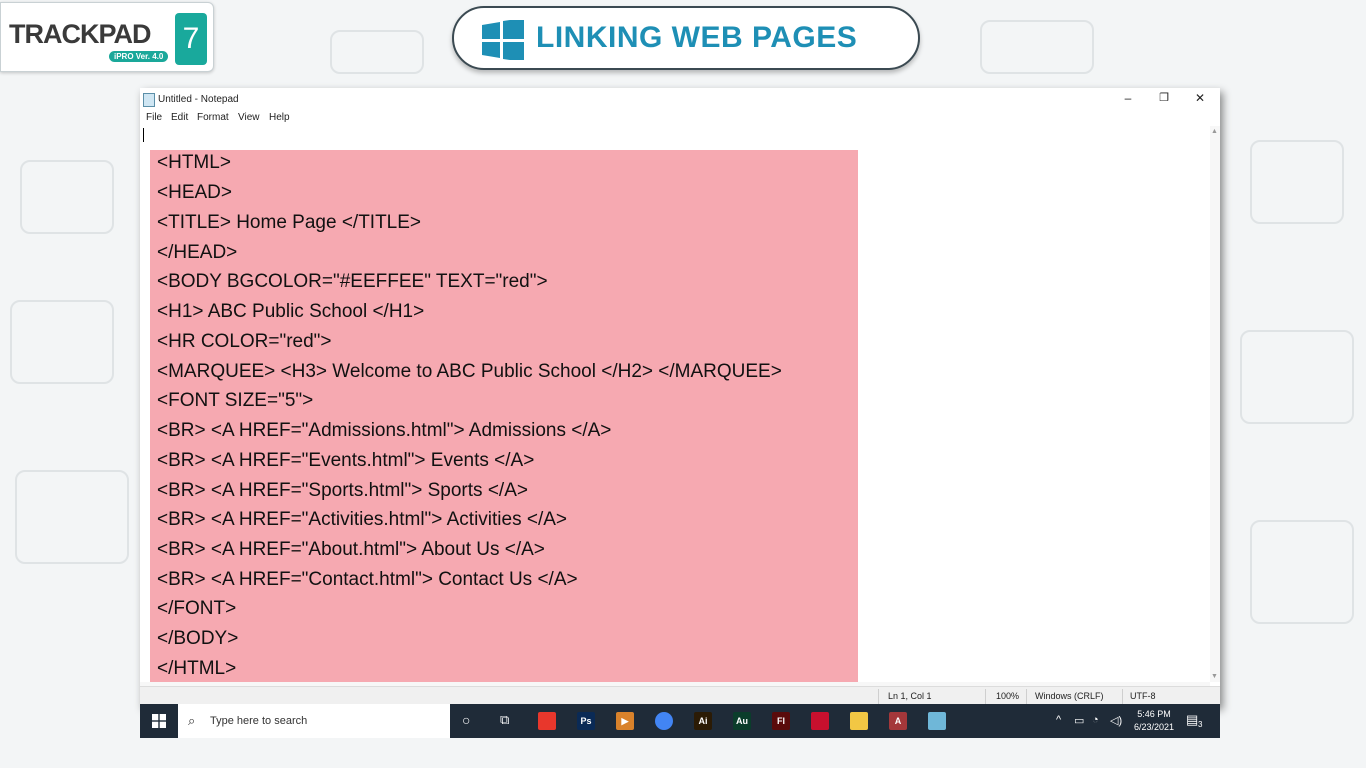  Describe the element at coordinates (859, 721) in the screenshot. I see `file-explorer-icon` at that location.